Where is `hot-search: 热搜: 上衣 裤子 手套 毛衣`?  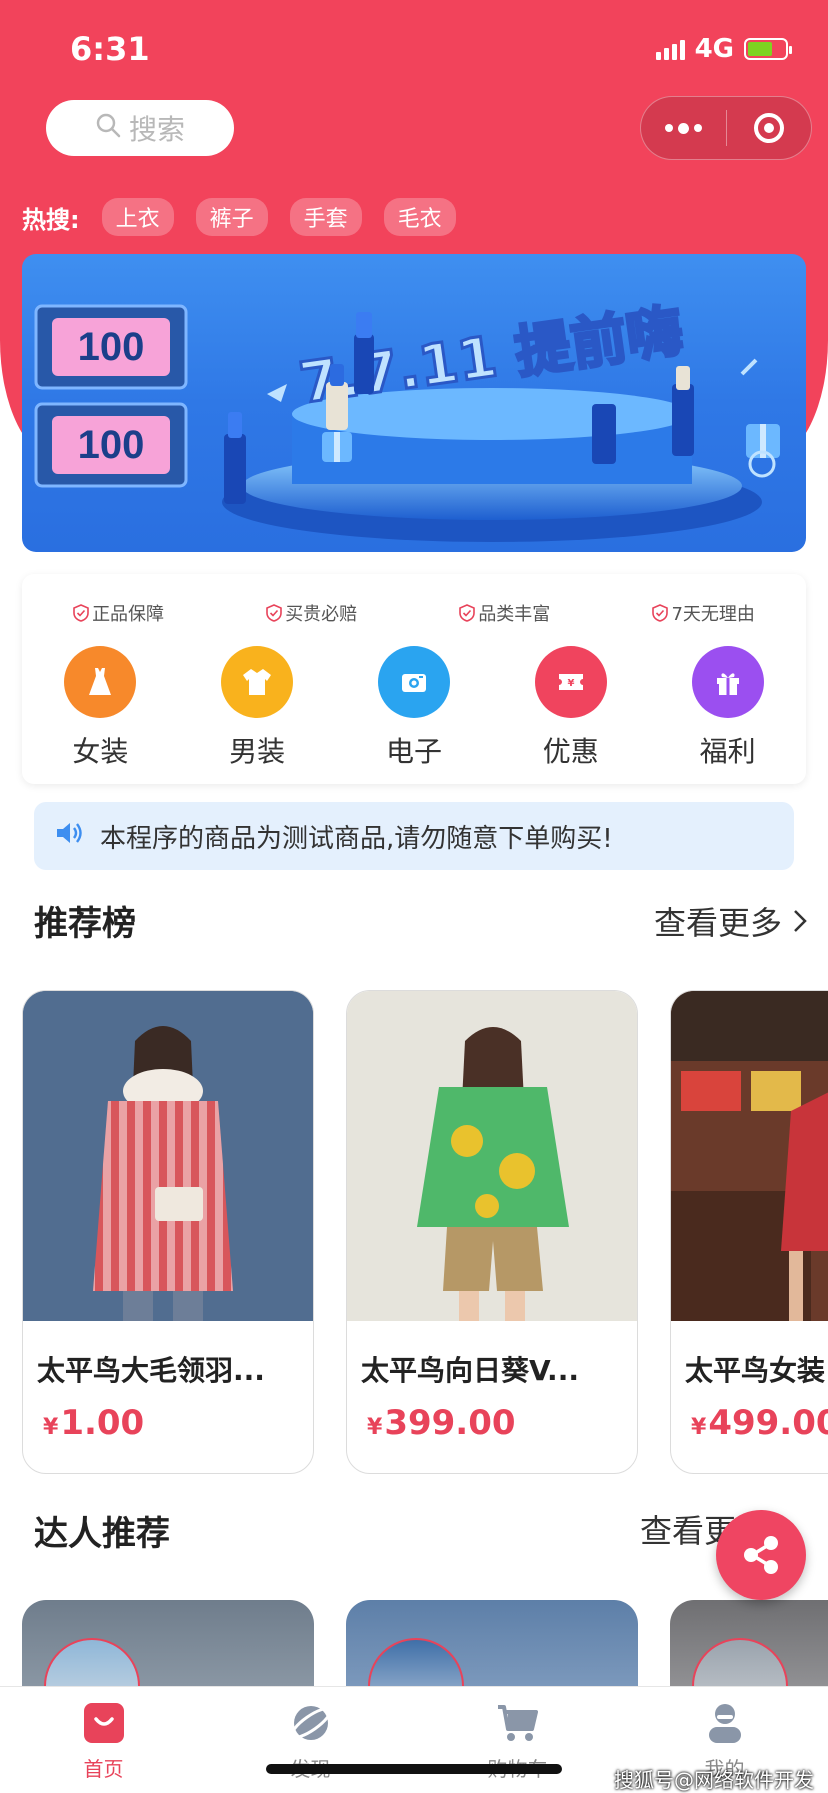 hot-search: 热搜: 上衣 裤子 手套 毛衣 is located at coordinates (239, 217).